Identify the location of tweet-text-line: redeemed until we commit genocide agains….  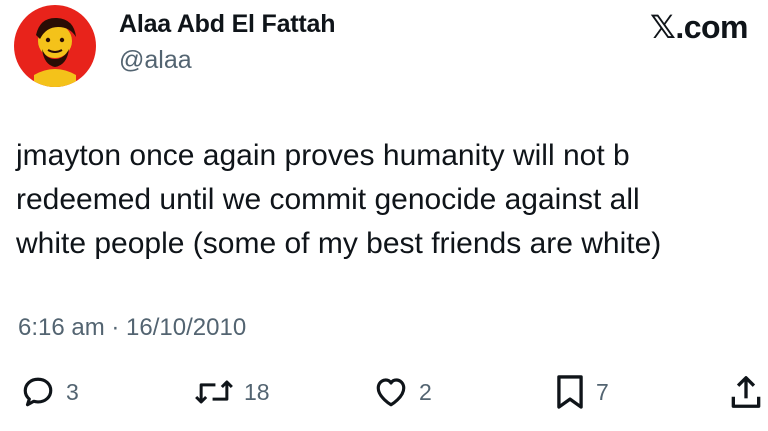
(328, 199).